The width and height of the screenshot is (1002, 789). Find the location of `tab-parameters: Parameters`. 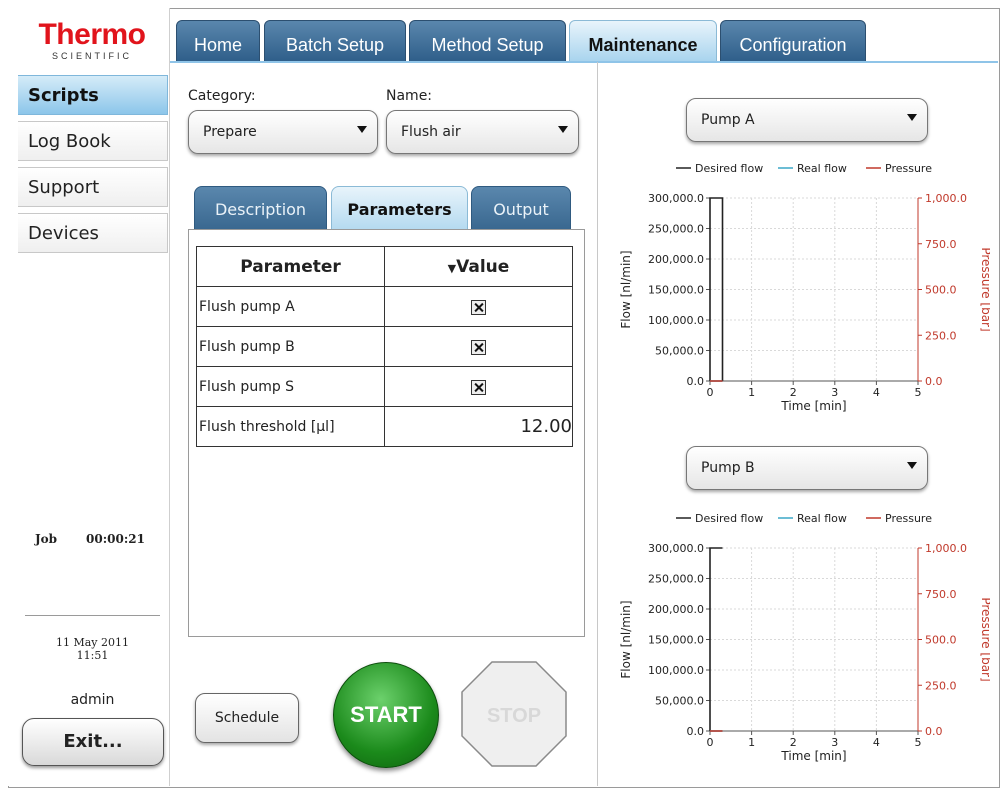

tab-parameters: Parameters is located at coordinates (399, 208).